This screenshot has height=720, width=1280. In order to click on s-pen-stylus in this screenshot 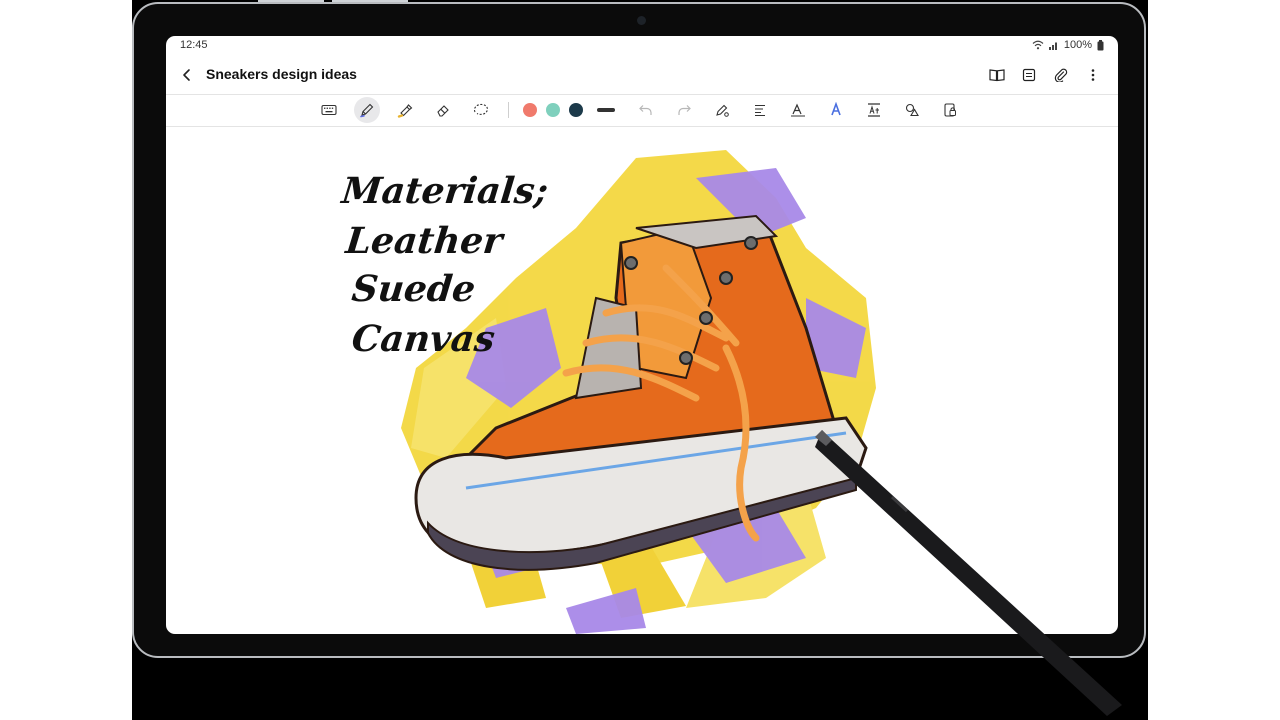, I will do `click(968, 573)`.